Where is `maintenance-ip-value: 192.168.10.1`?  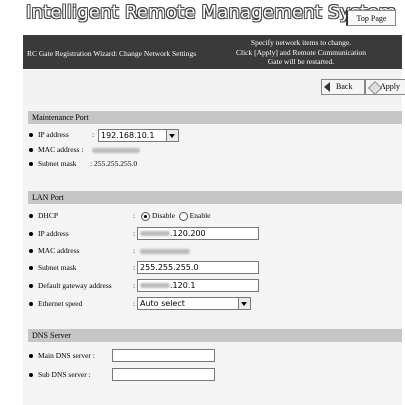 maintenance-ip-value: 192.168.10.1 is located at coordinates (128, 135).